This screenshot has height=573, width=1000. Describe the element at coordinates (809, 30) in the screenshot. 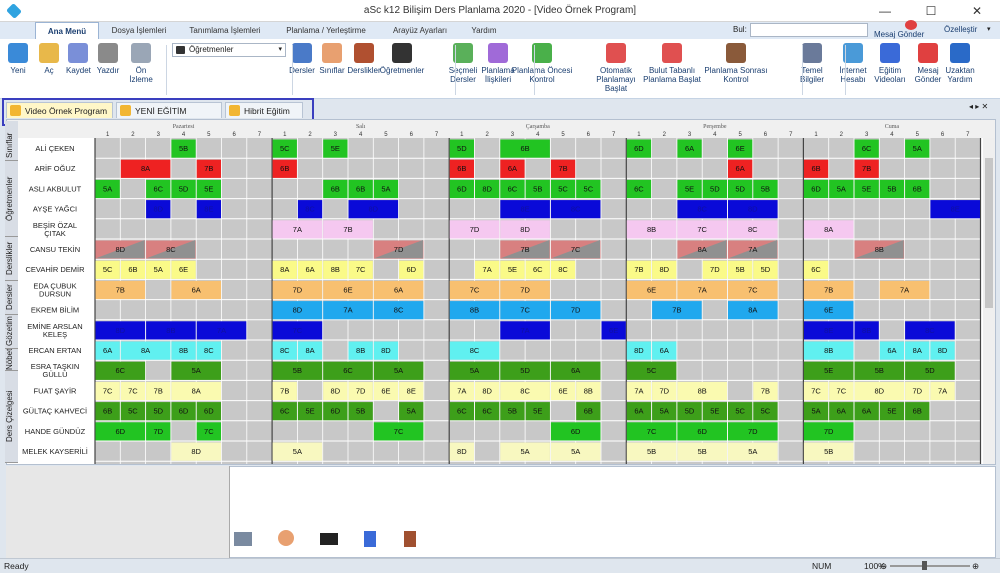

I see `search-input` at that location.